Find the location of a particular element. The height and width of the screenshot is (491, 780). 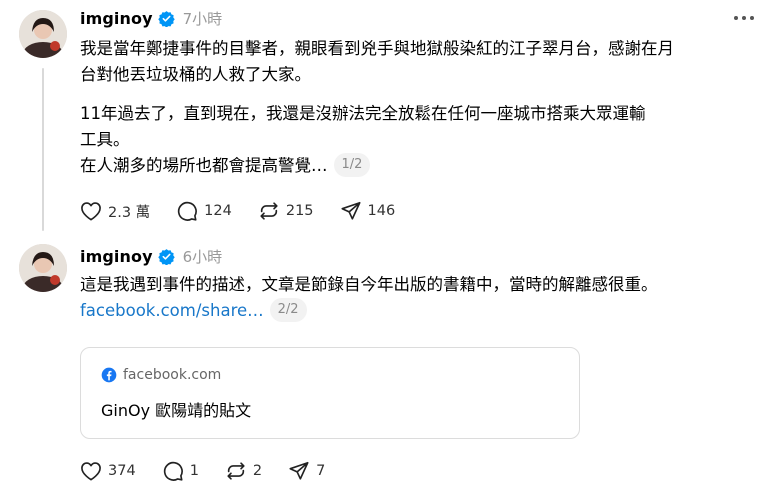

repost-button: 215 is located at coordinates (286, 211).